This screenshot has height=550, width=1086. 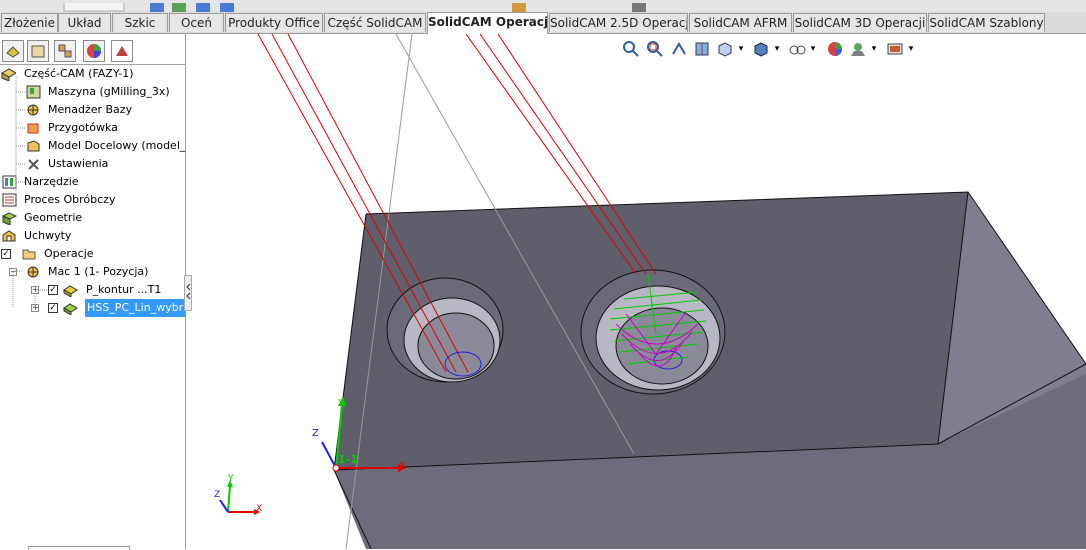 I want to click on zoom-area-icon, so click(x=655, y=49).